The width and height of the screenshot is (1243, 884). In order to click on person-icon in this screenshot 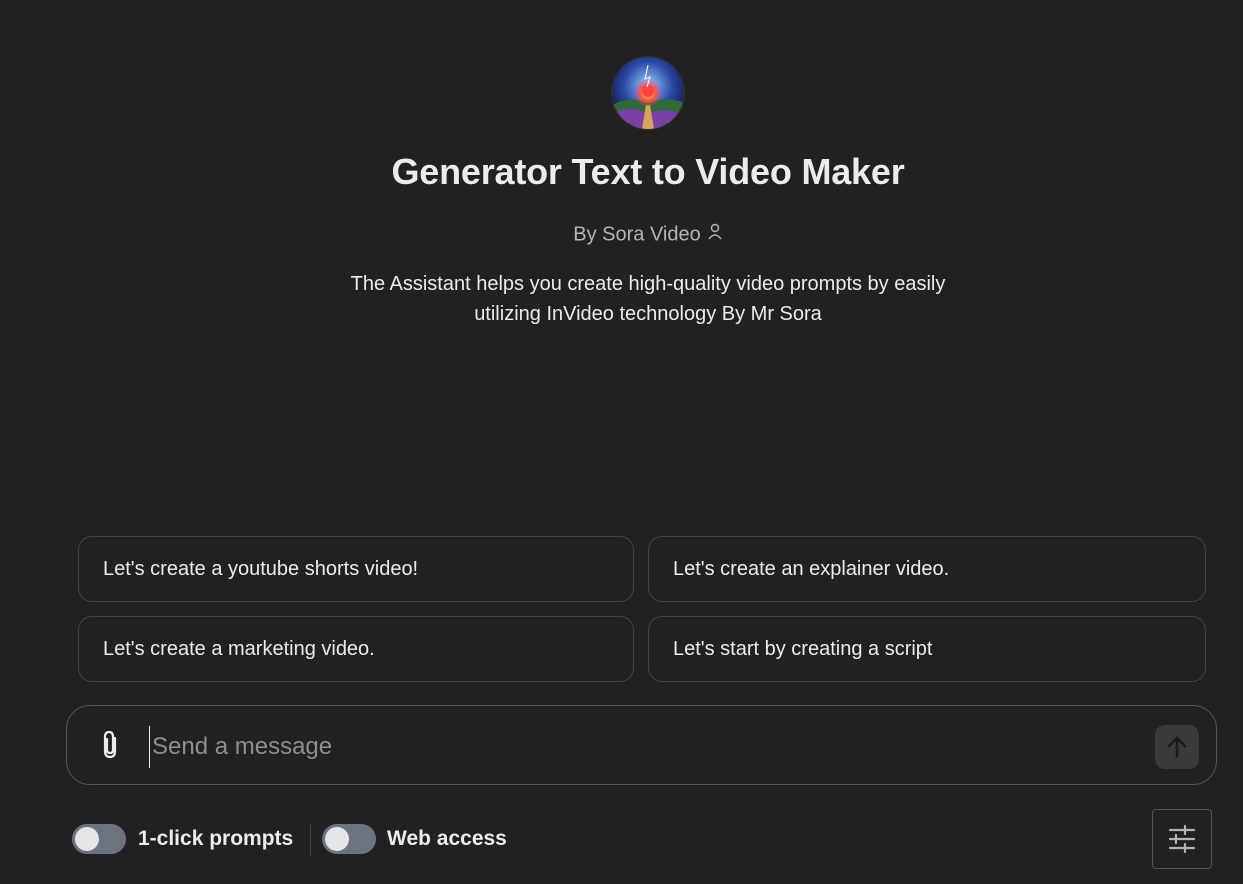, I will do `click(715, 235)`.